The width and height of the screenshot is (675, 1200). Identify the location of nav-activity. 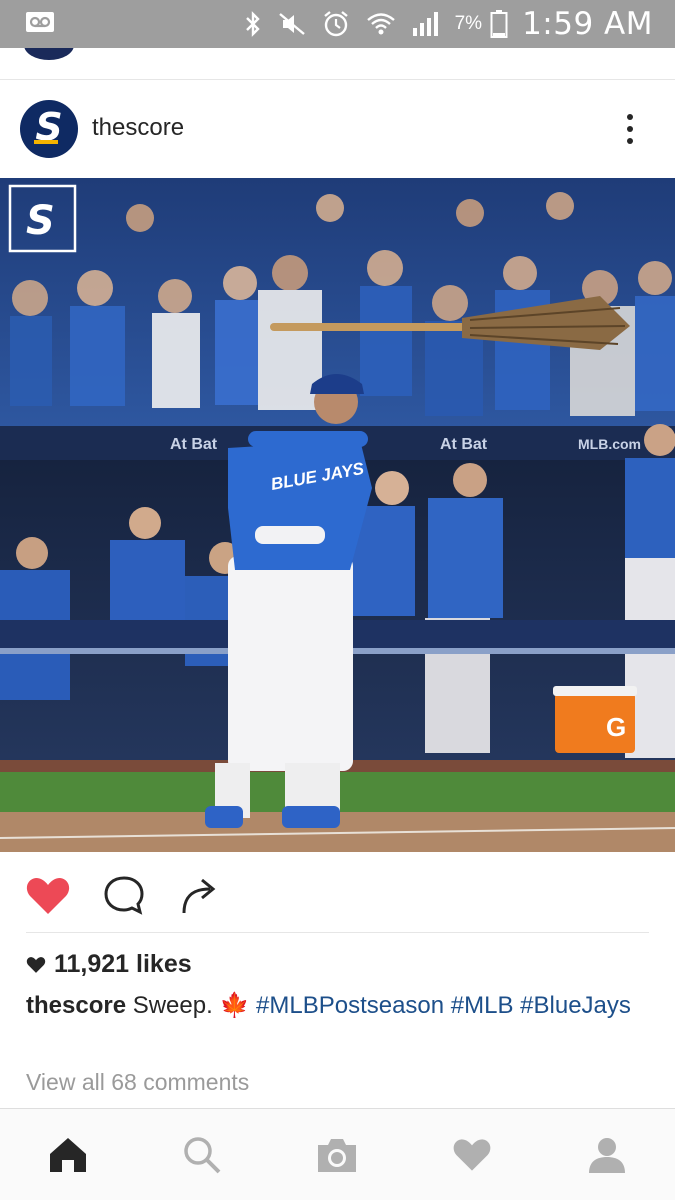
(472, 1155).